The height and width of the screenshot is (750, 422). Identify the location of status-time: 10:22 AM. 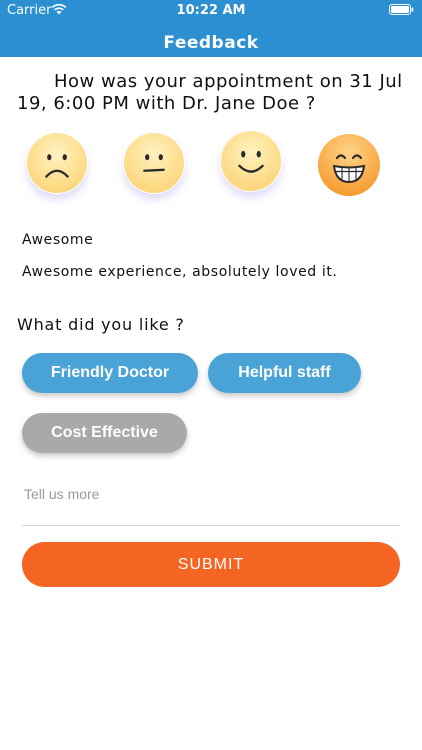
(211, 10).